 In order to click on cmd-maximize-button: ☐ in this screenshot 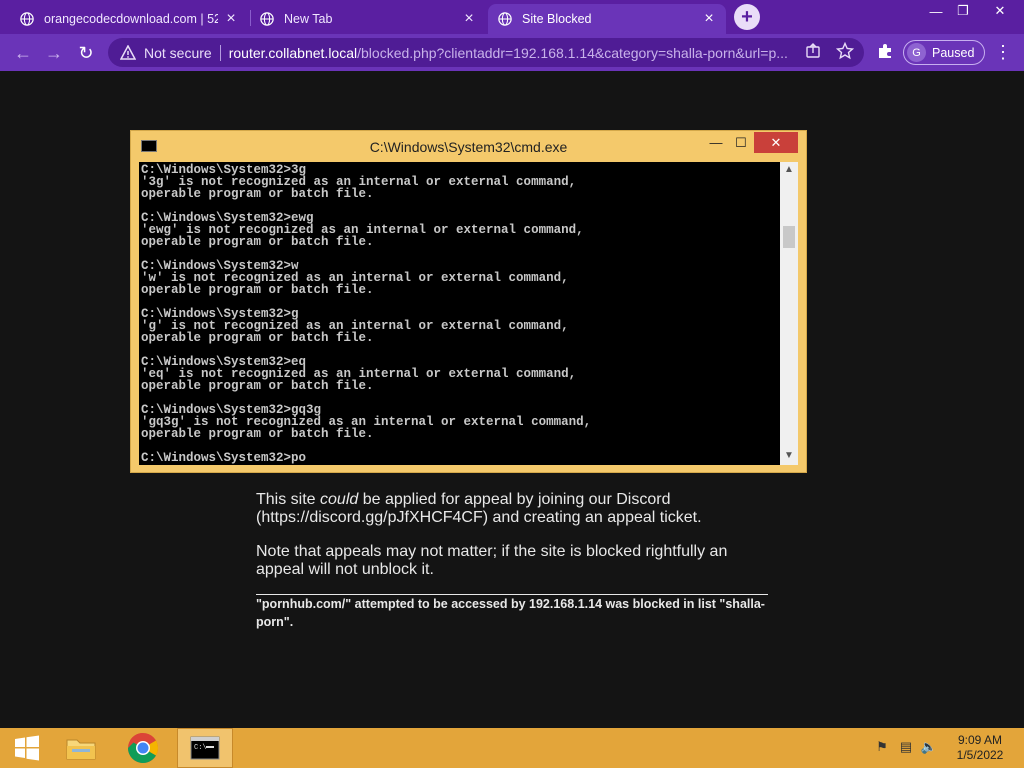, I will do `click(741, 142)`.